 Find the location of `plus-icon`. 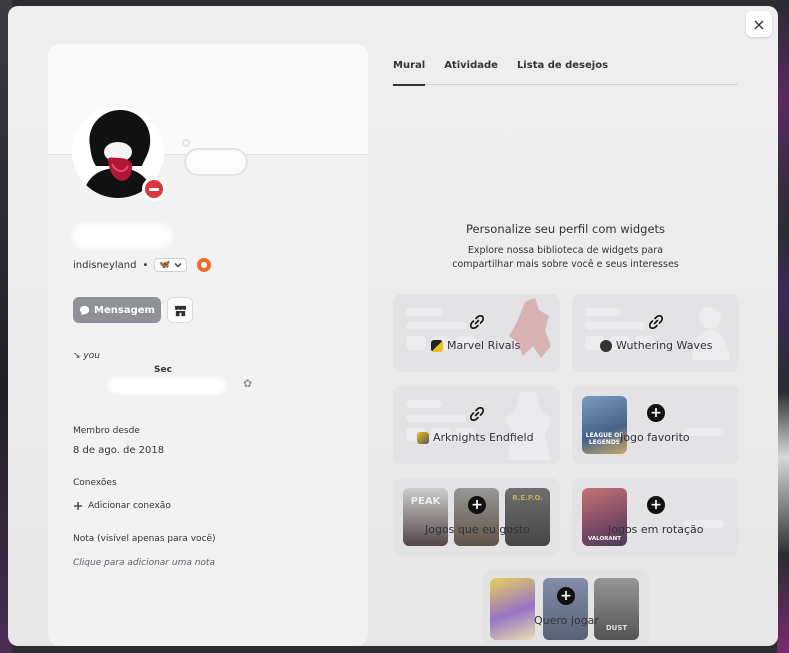

plus-icon is located at coordinates (78, 506).